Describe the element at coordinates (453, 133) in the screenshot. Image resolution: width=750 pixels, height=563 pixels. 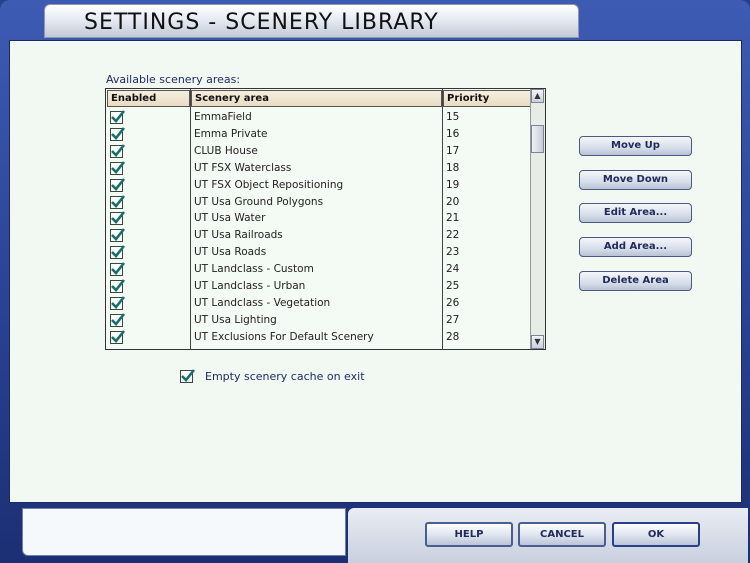
I see `scenery-priority: 16` at that location.